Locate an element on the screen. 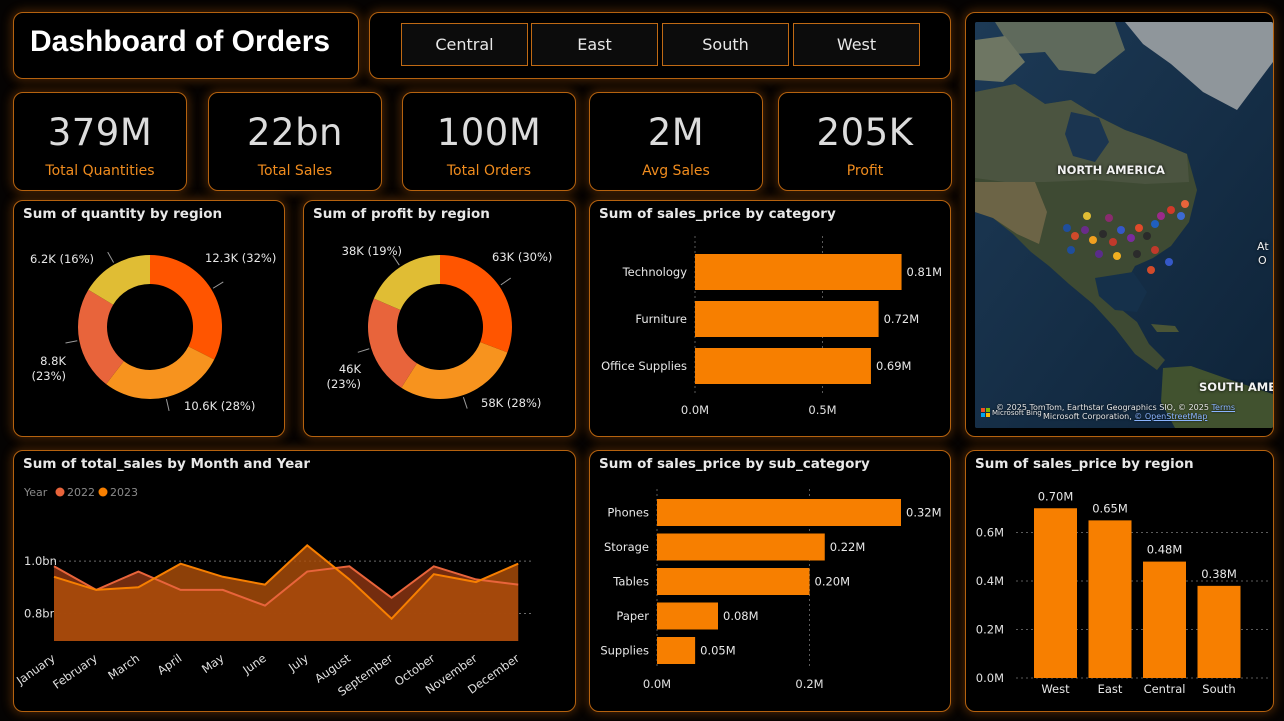 The width and height of the screenshot is (1284, 721). legend-label: 2022 is located at coordinates (81, 492).